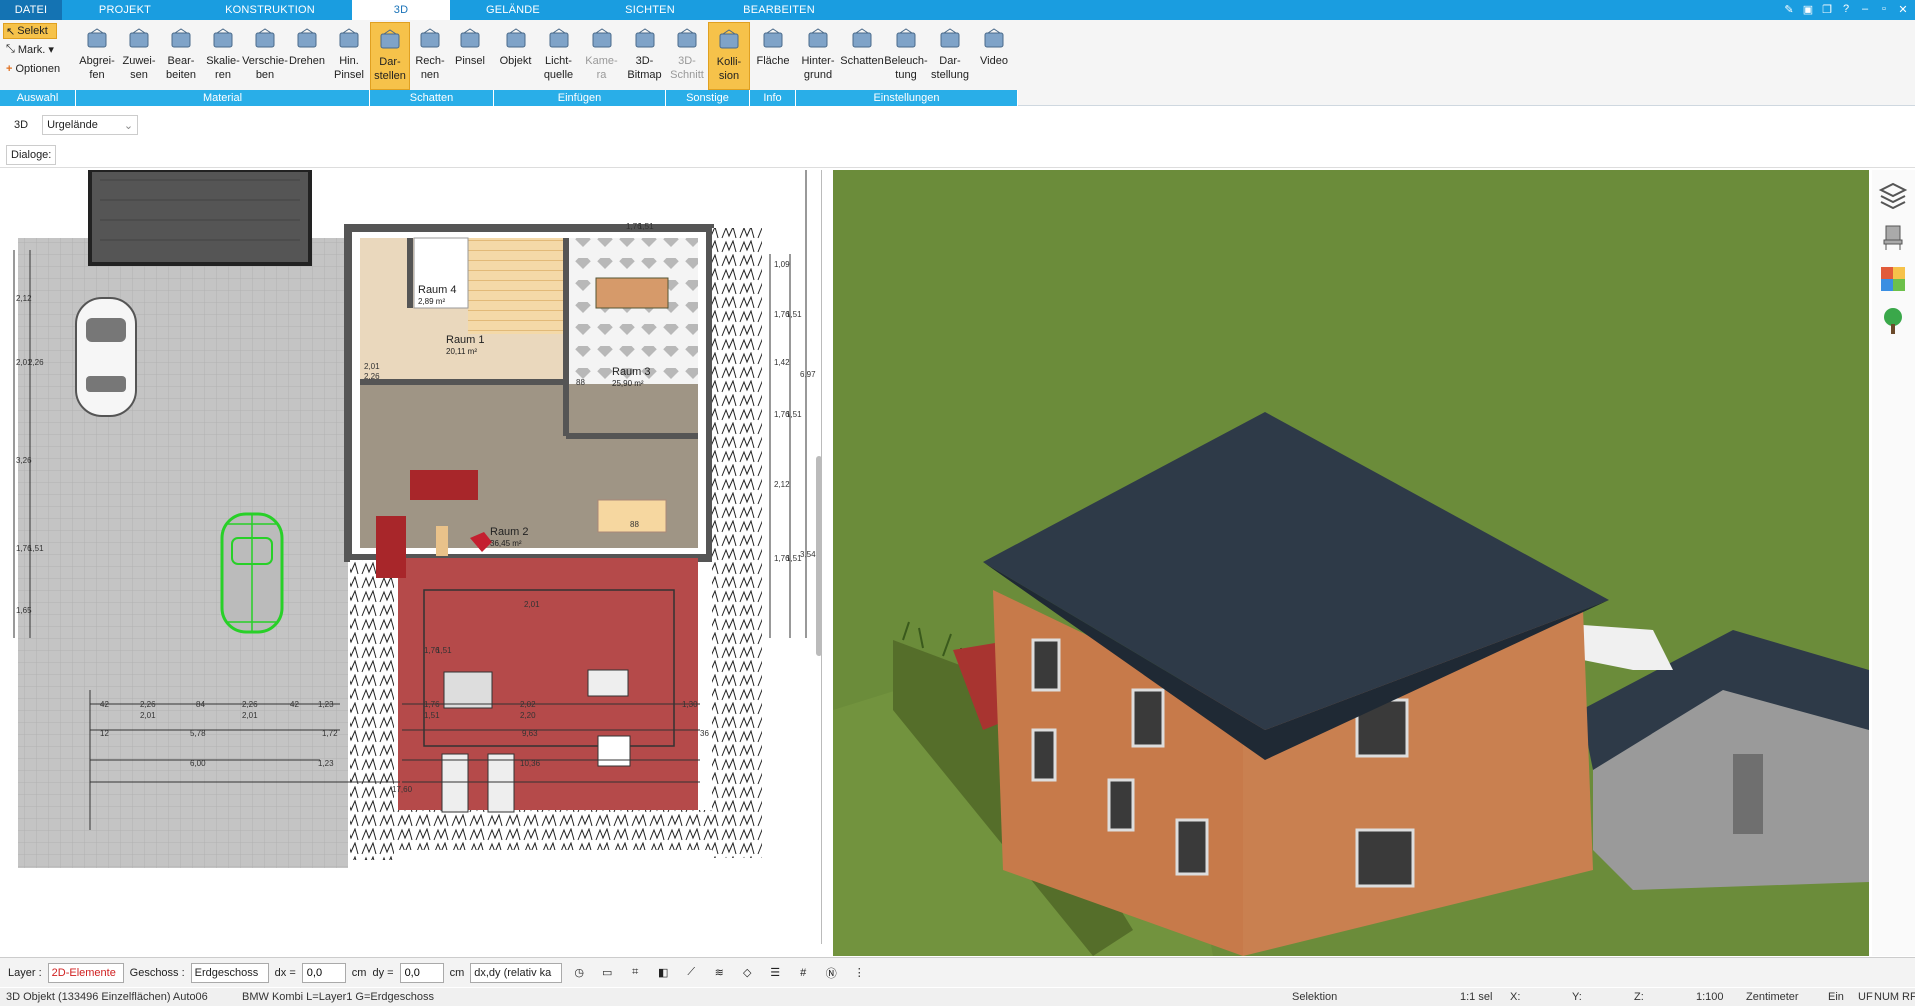 The height and width of the screenshot is (1006, 1915). What do you see at coordinates (21, 125) in the screenshot?
I see `view-mode-label: 3D` at bounding box center [21, 125].